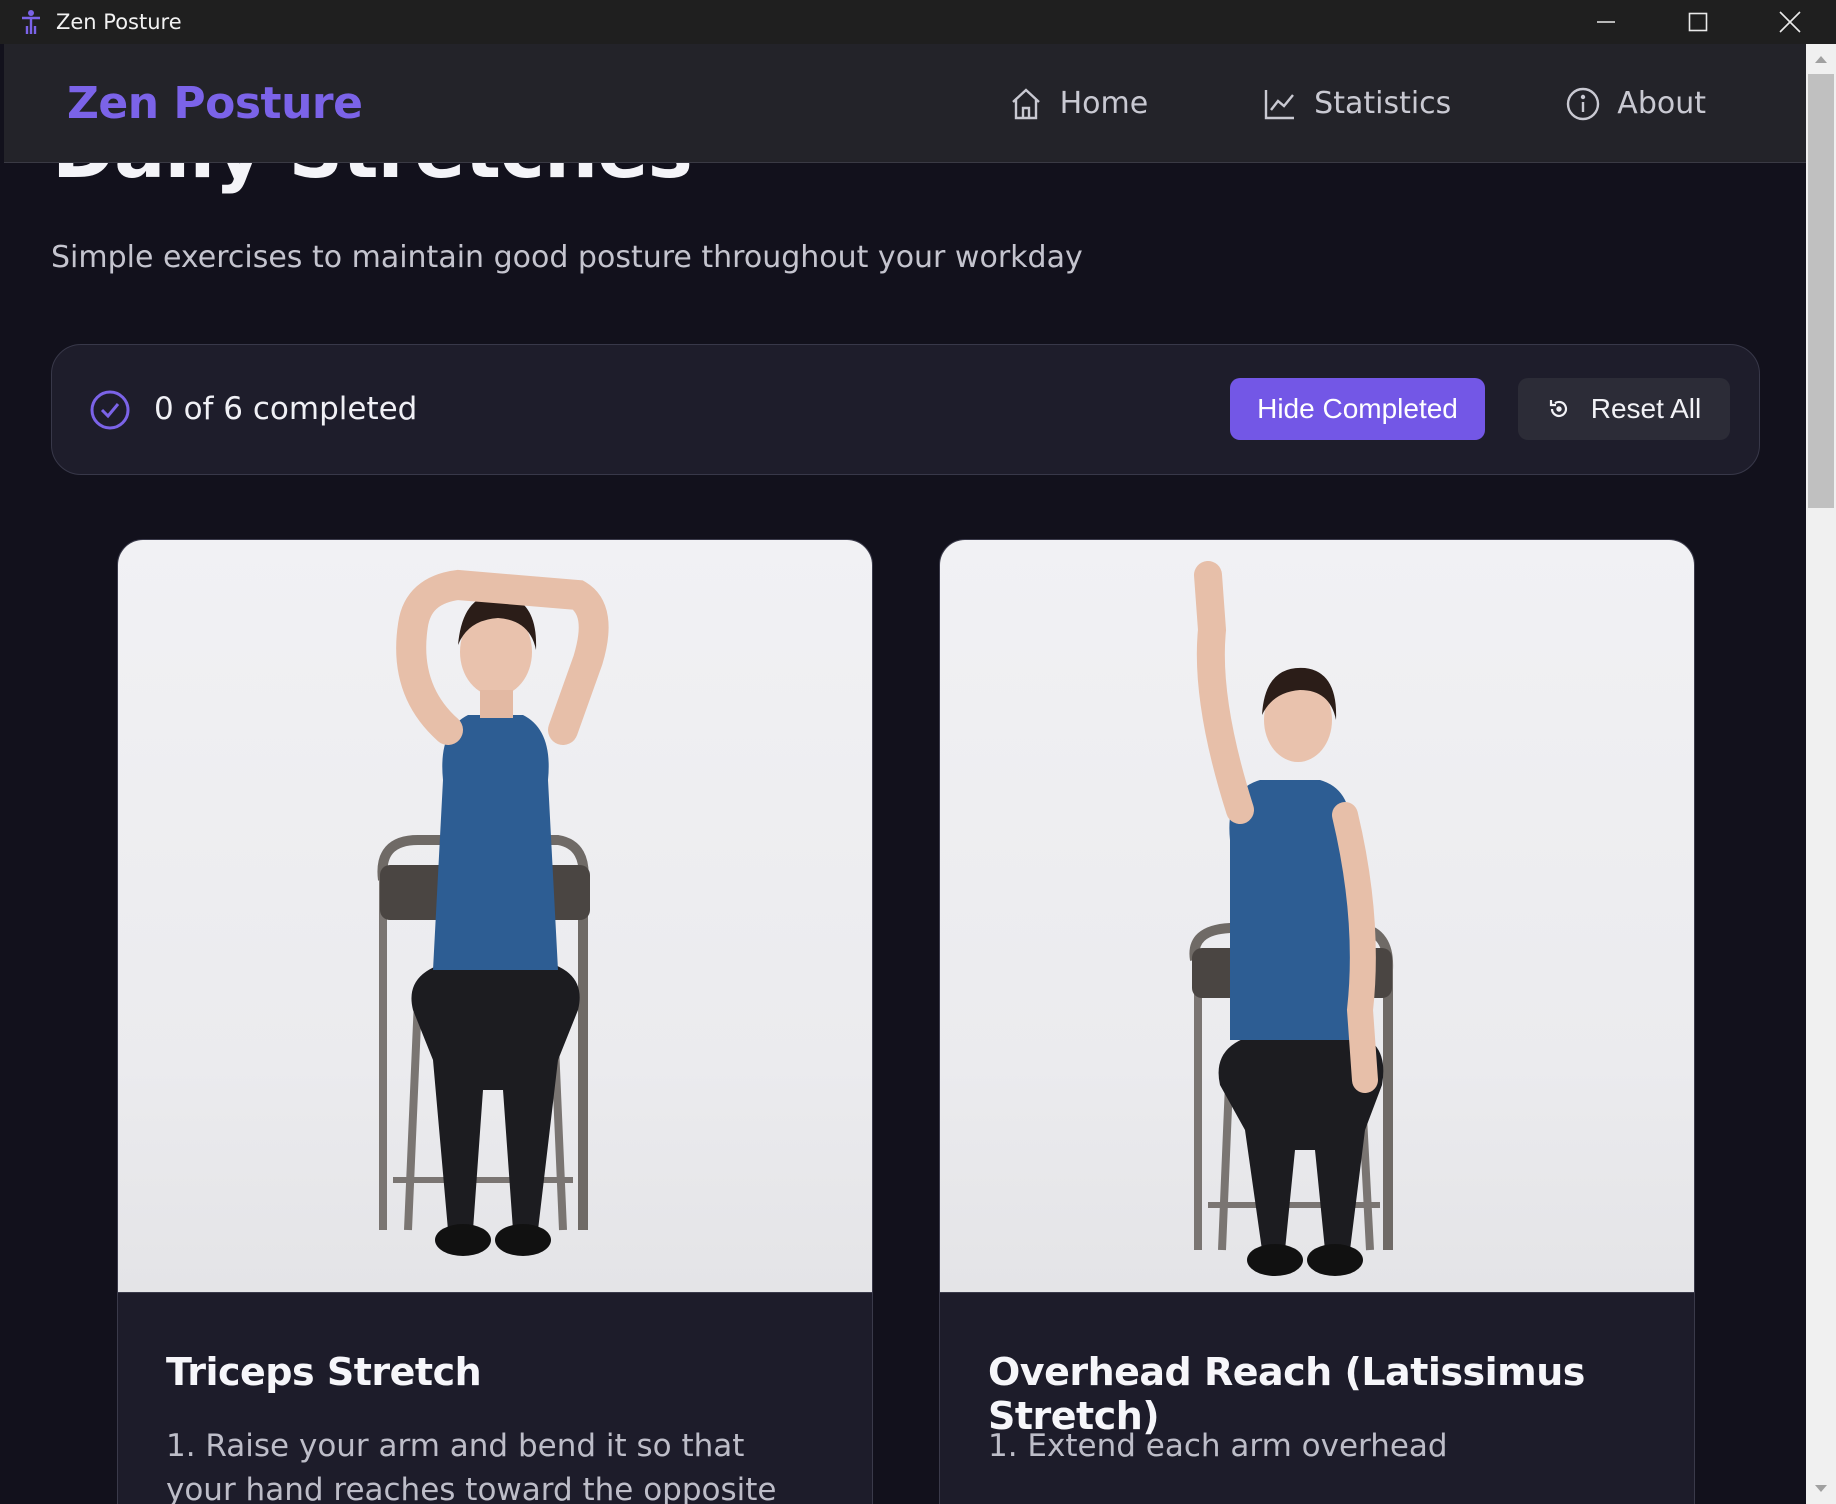  What do you see at coordinates (1821, 774) in the screenshot?
I see `vertical-scrollbar` at bounding box center [1821, 774].